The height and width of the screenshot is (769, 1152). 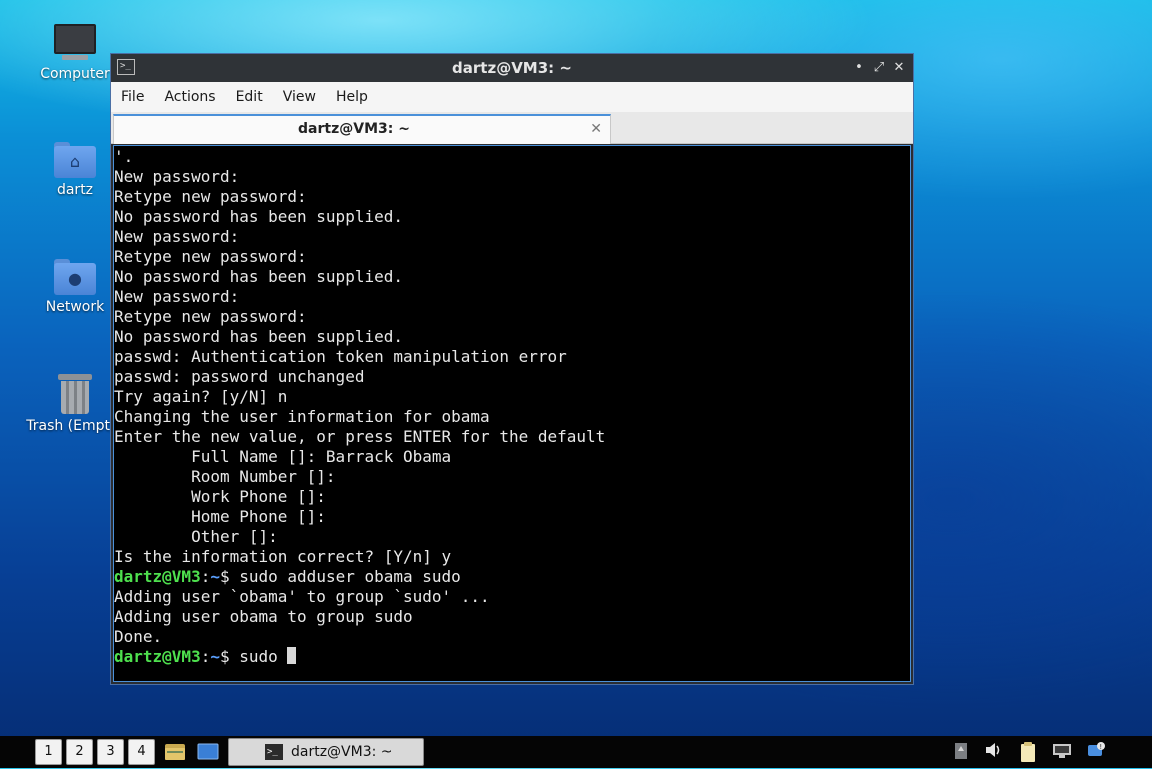 I want to click on show-desktop-icon, so click(x=208, y=752).